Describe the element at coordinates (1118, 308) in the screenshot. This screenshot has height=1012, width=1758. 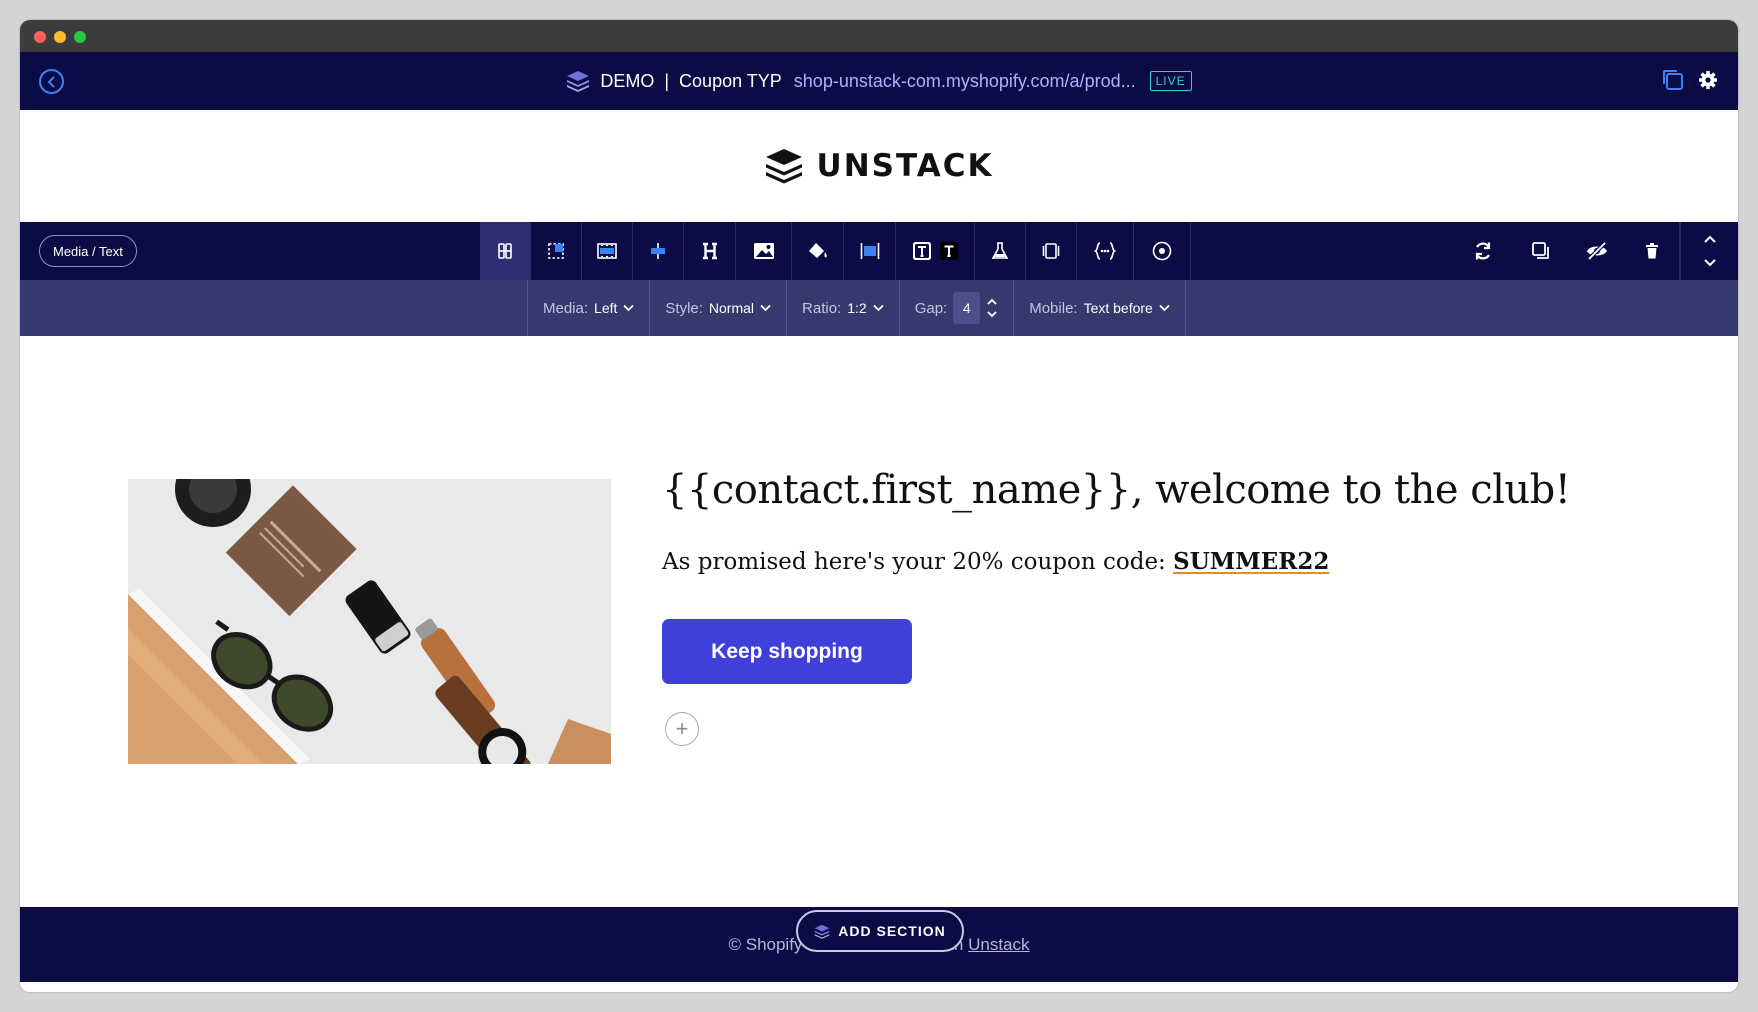
I see `mobile-option-value: Text before` at that location.